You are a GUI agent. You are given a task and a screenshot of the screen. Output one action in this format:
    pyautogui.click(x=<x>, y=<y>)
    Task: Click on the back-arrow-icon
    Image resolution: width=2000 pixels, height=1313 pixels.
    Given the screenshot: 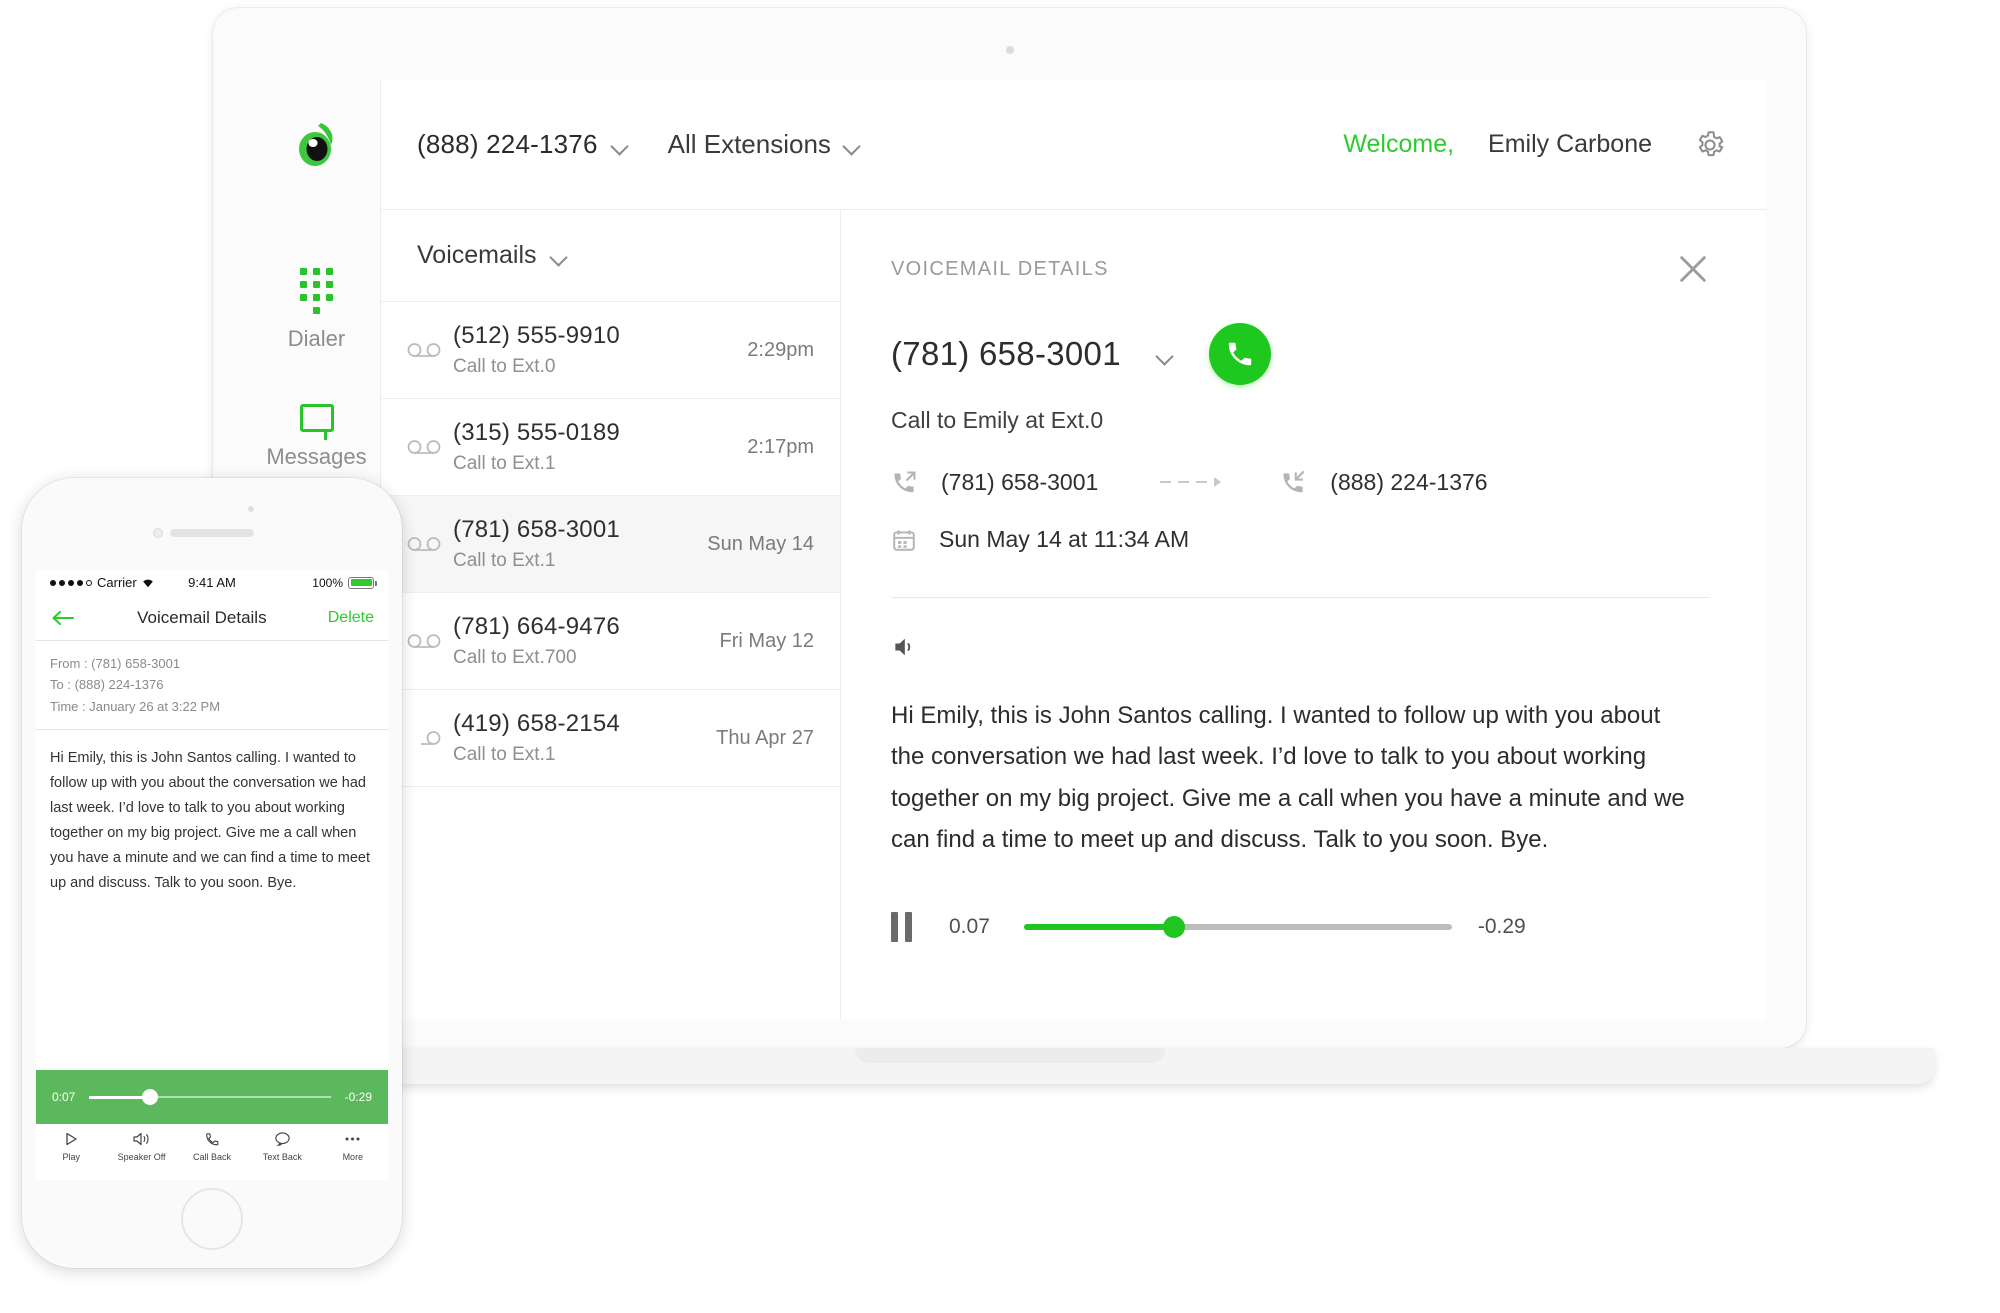 What is the action you would take?
    pyautogui.click(x=63, y=618)
    